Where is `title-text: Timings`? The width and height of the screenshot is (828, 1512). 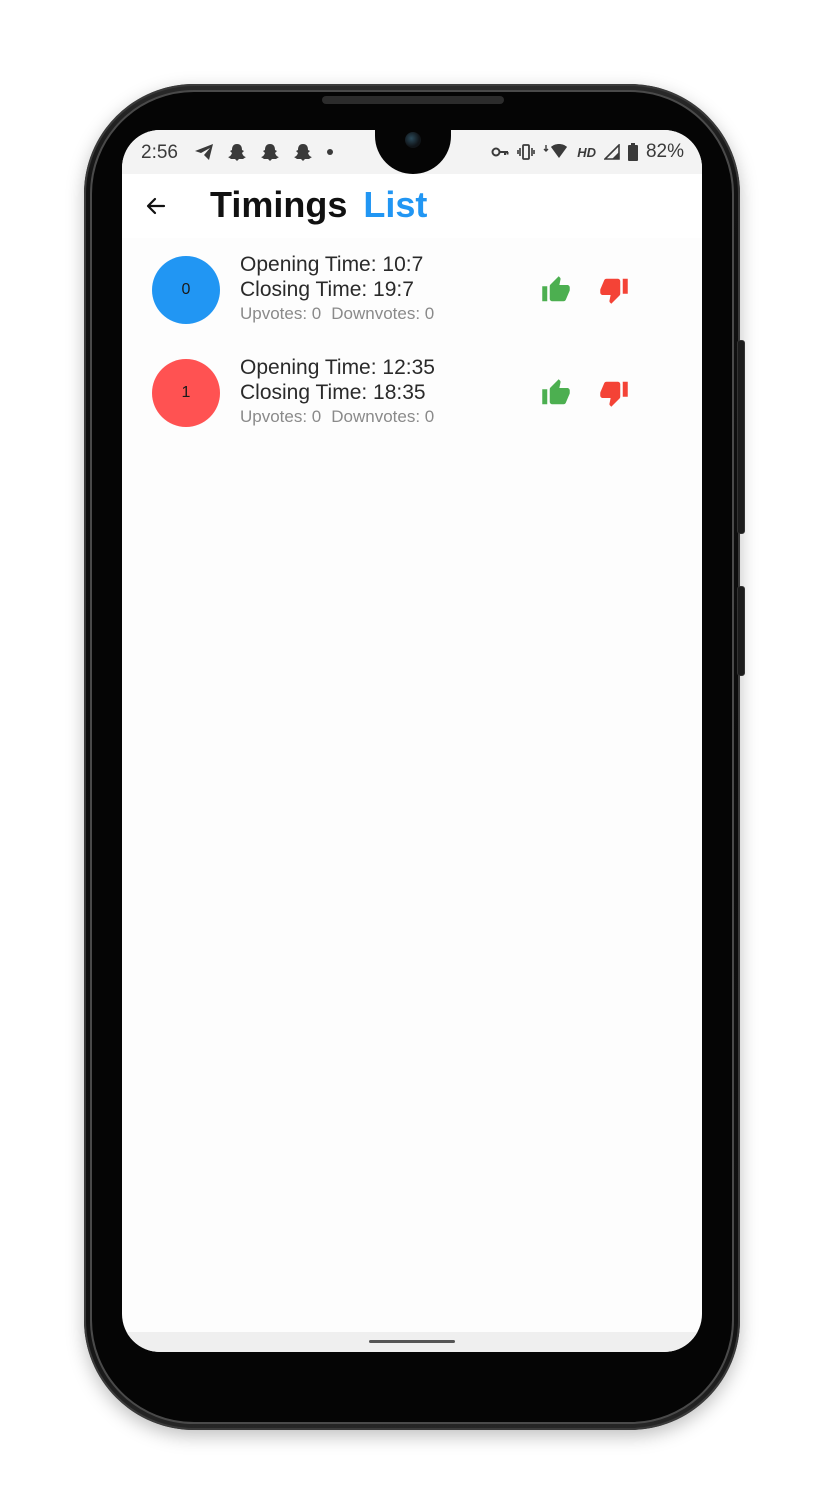 title-text: Timings is located at coordinates (279, 204).